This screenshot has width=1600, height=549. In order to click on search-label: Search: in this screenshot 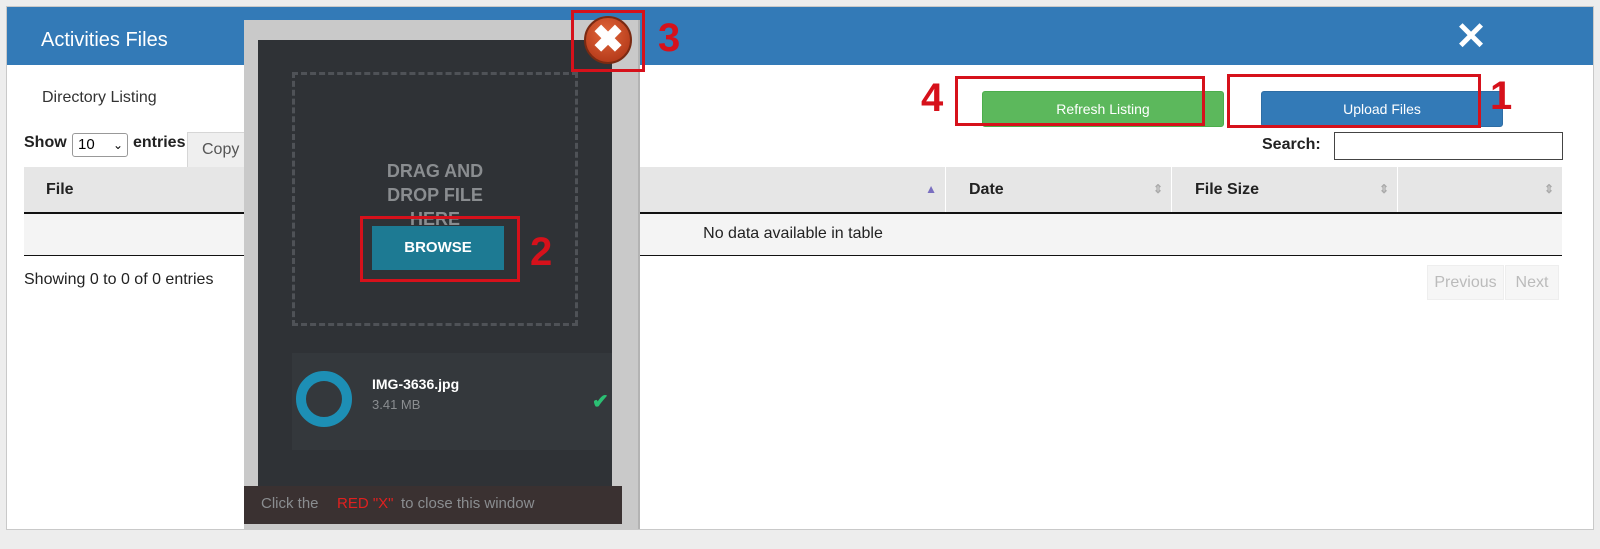, I will do `click(1291, 144)`.